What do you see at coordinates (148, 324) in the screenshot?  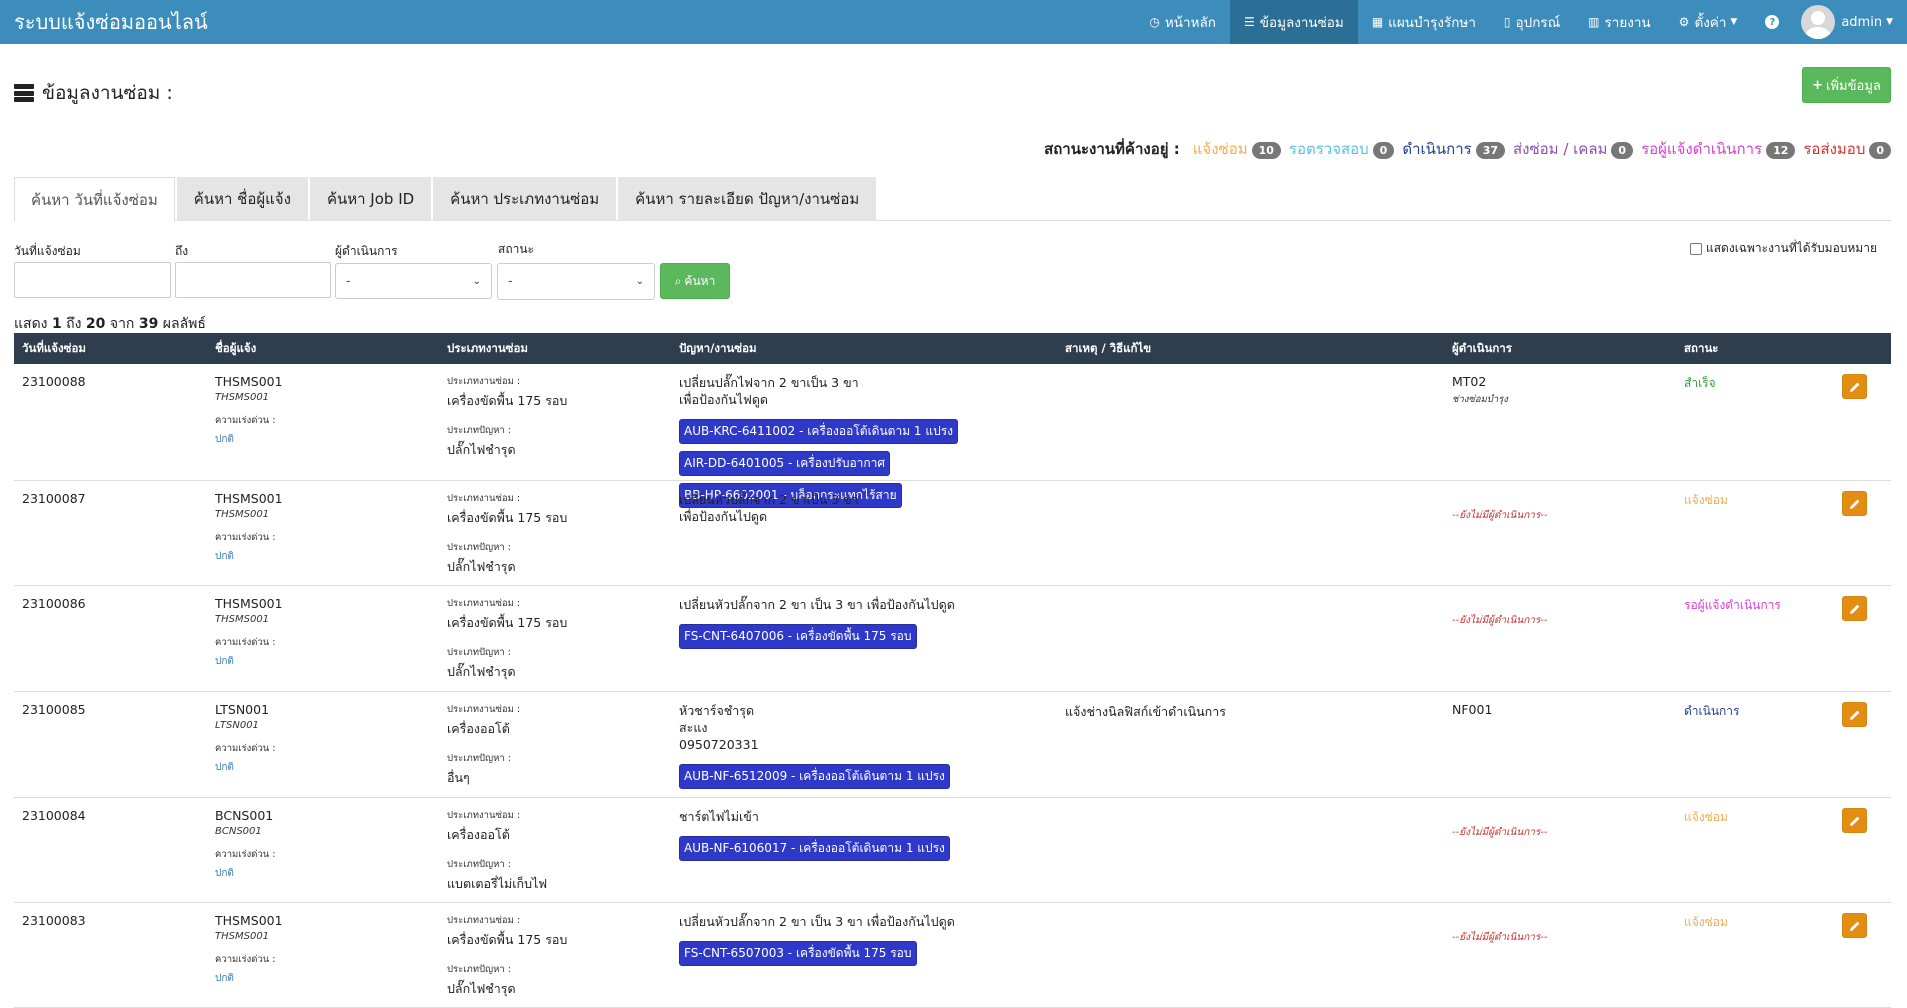 I see `result-total: 39` at bounding box center [148, 324].